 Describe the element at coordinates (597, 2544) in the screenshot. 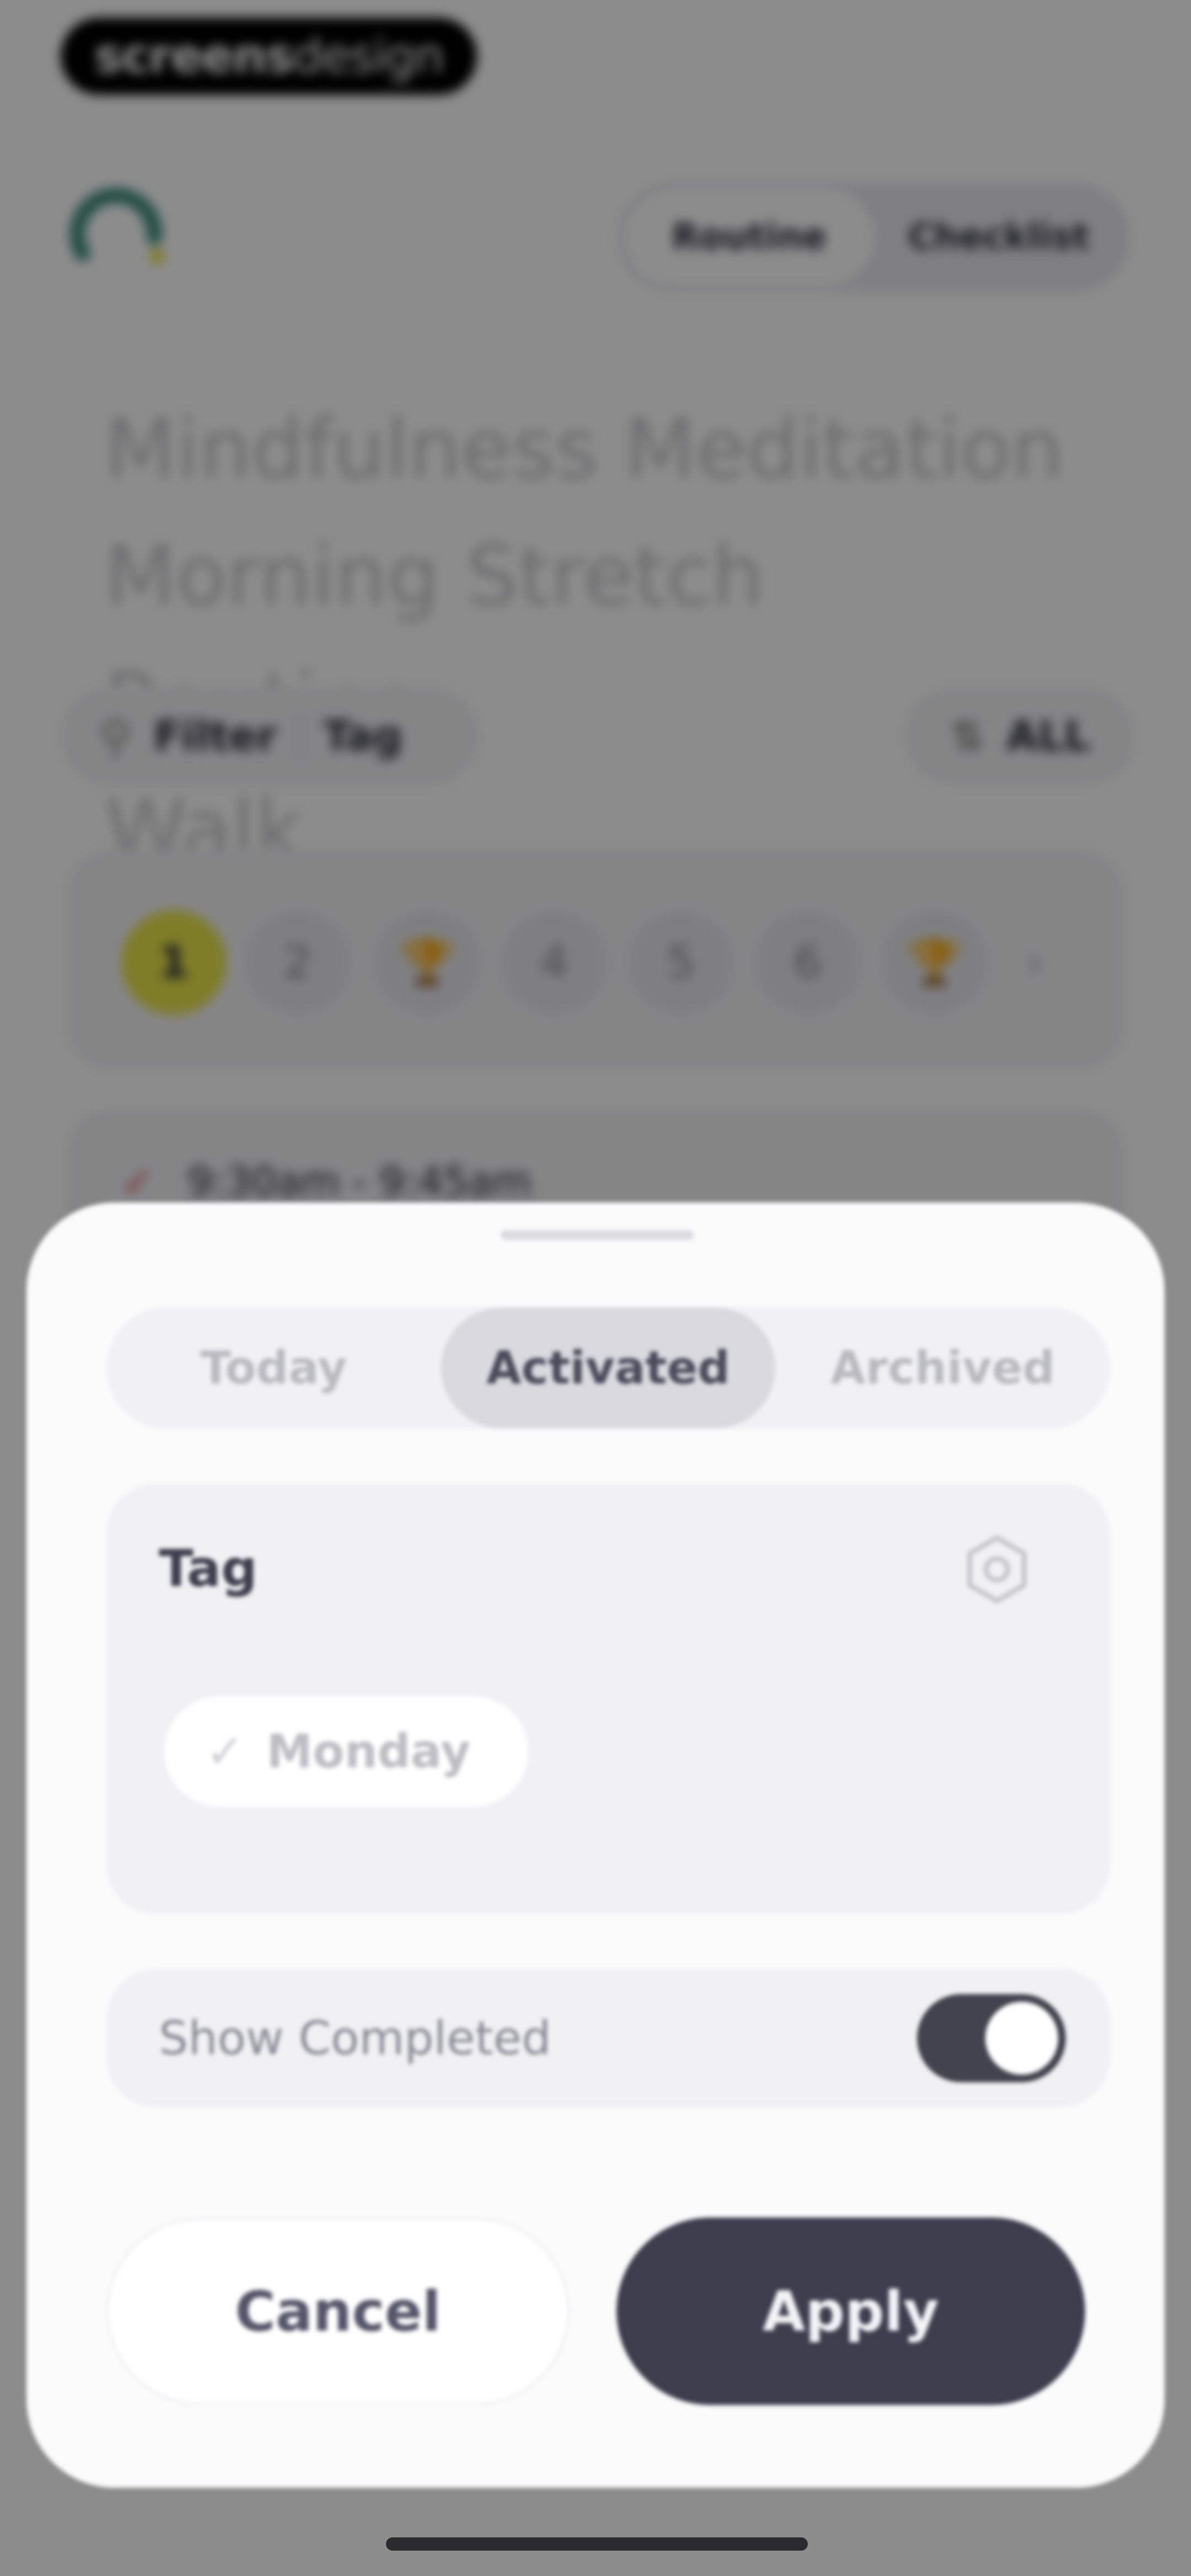

I see `home-indicator` at that location.